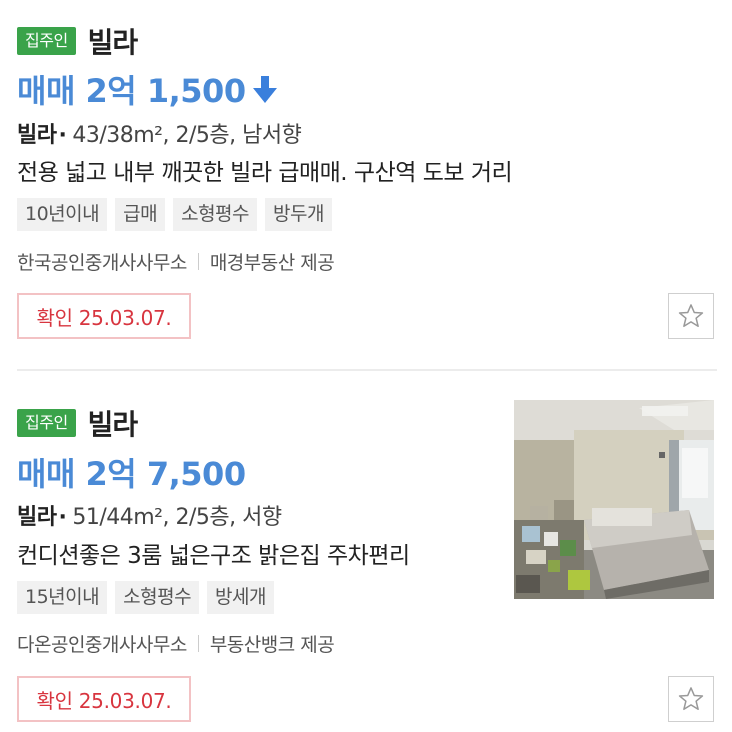 The height and width of the screenshot is (732, 732). What do you see at coordinates (62, 597) in the screenshot?
I see `tag: 15년이내` at bounding box center [62, 597].